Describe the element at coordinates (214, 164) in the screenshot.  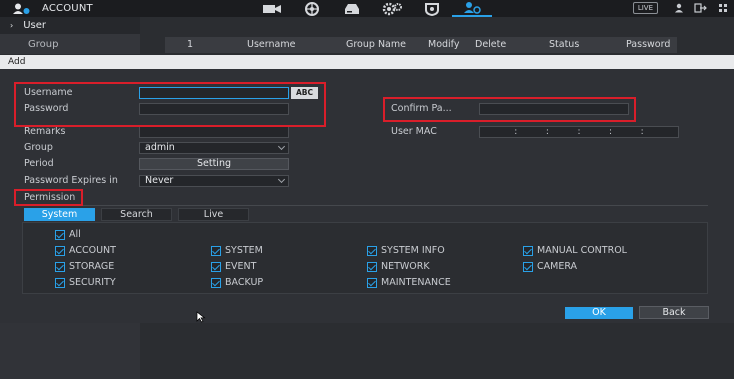
I see `period-setting-button: Setting` at that location.